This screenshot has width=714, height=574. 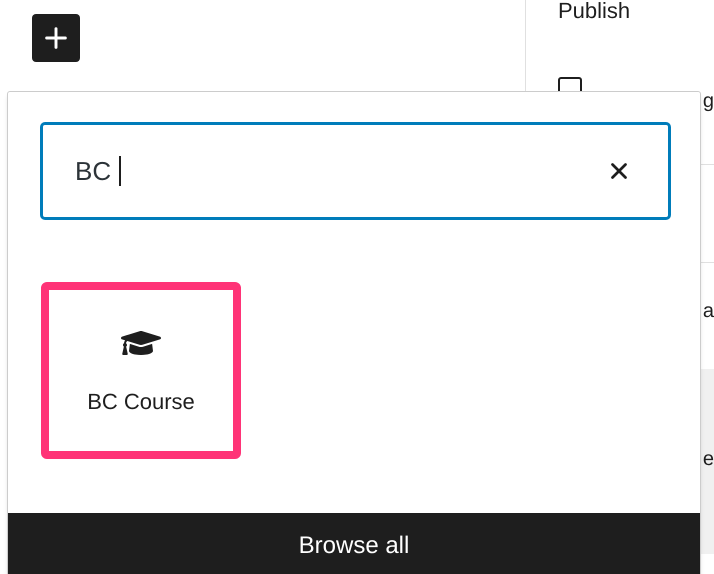 What do you see at coordinates (594, 11) in the screenshot?
I see `panel-title: Publish` at bounding box center [594, 11].